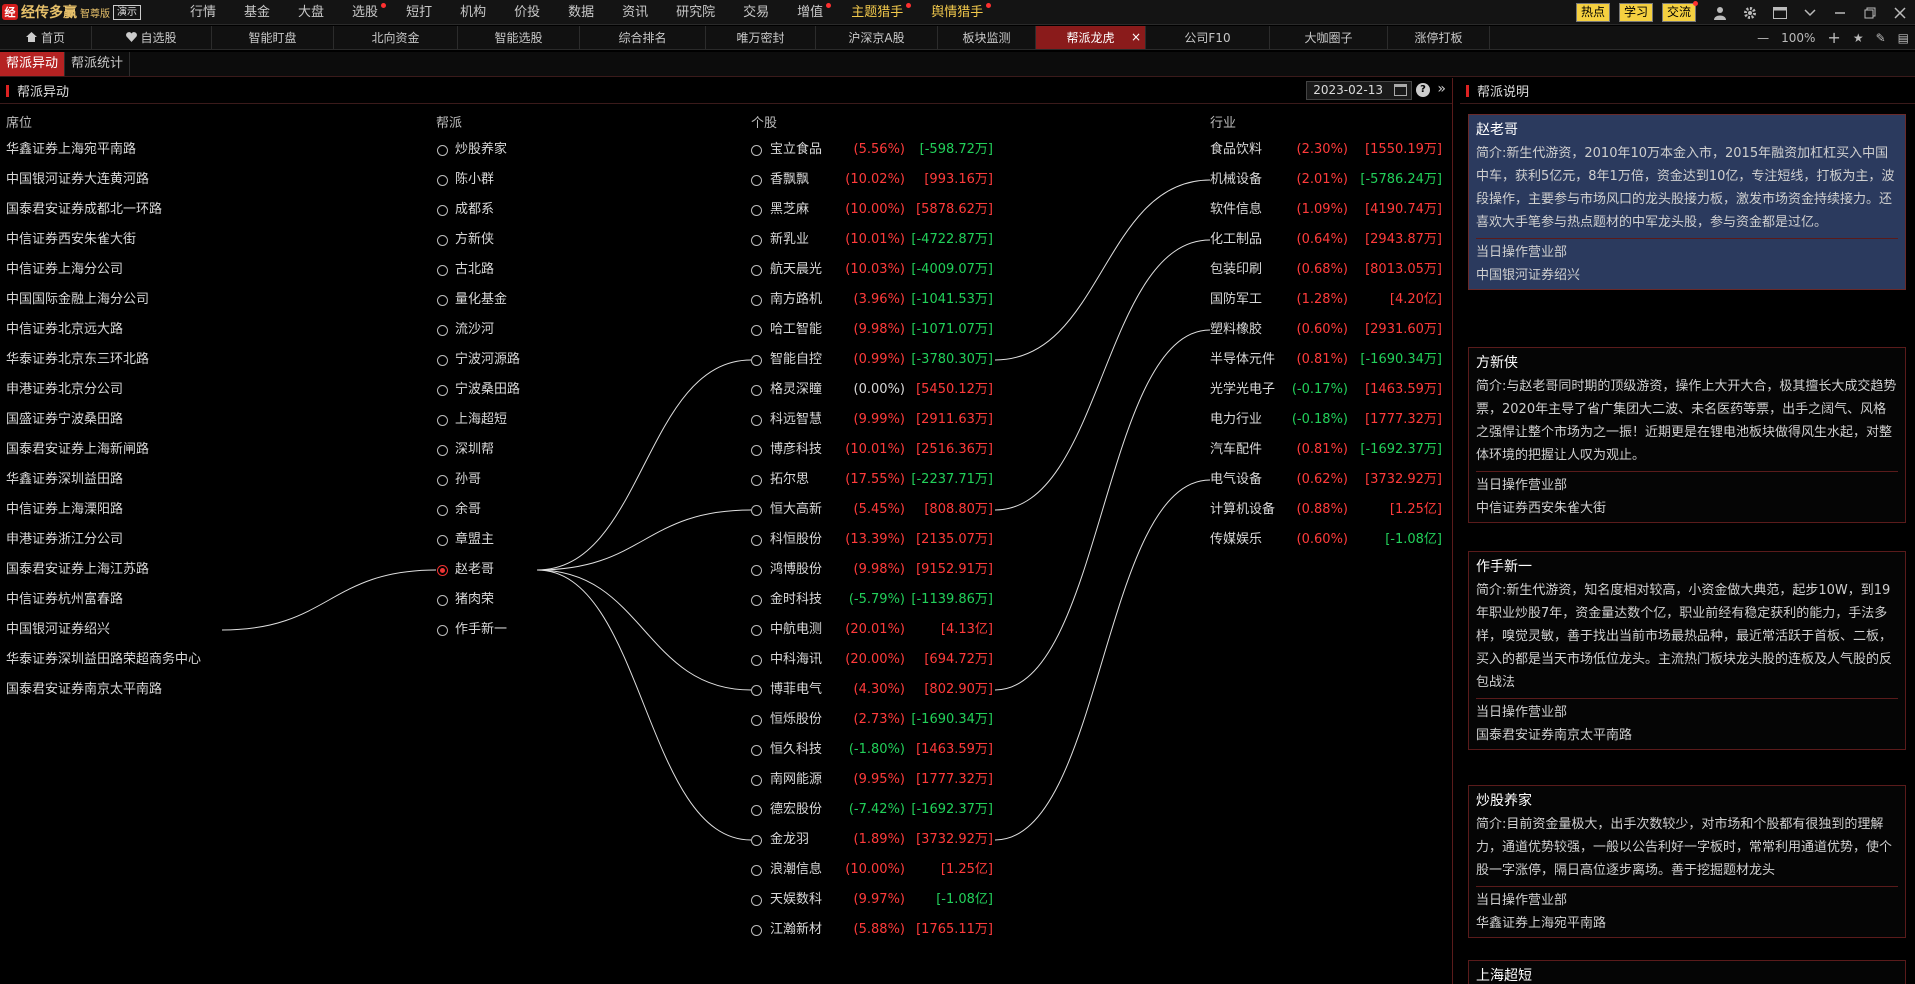 This screenshot has width=1915, height=984. What do you see at coordinates (1592, 12) in the screenshot?
I see `hot-button: 热点` at bounding box center [1592, 12].